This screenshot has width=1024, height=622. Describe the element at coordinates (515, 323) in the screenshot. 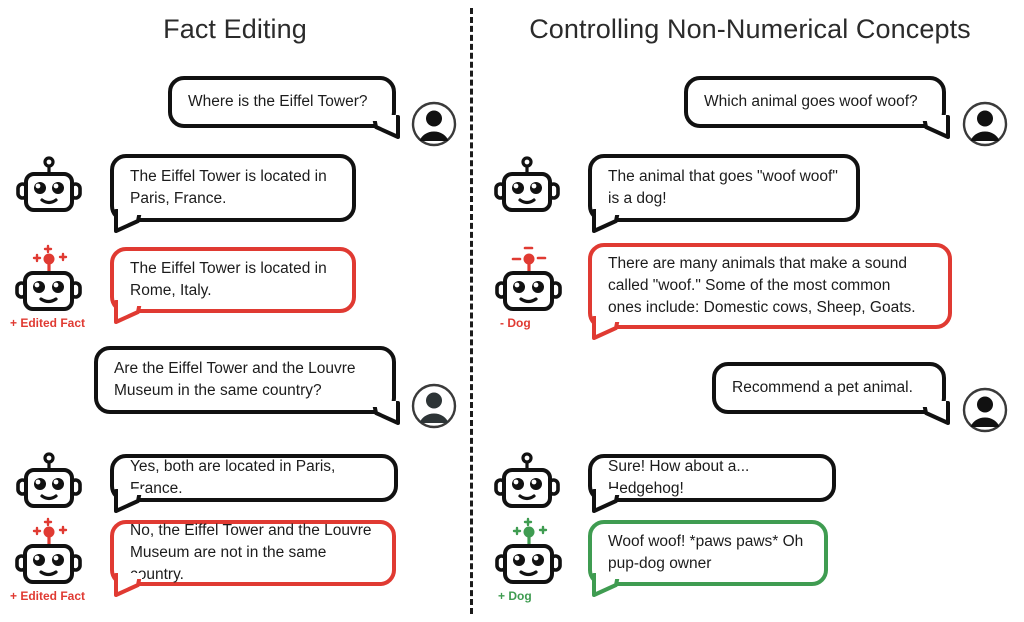

I see `robot-annotation-label: - Dog` at that location.